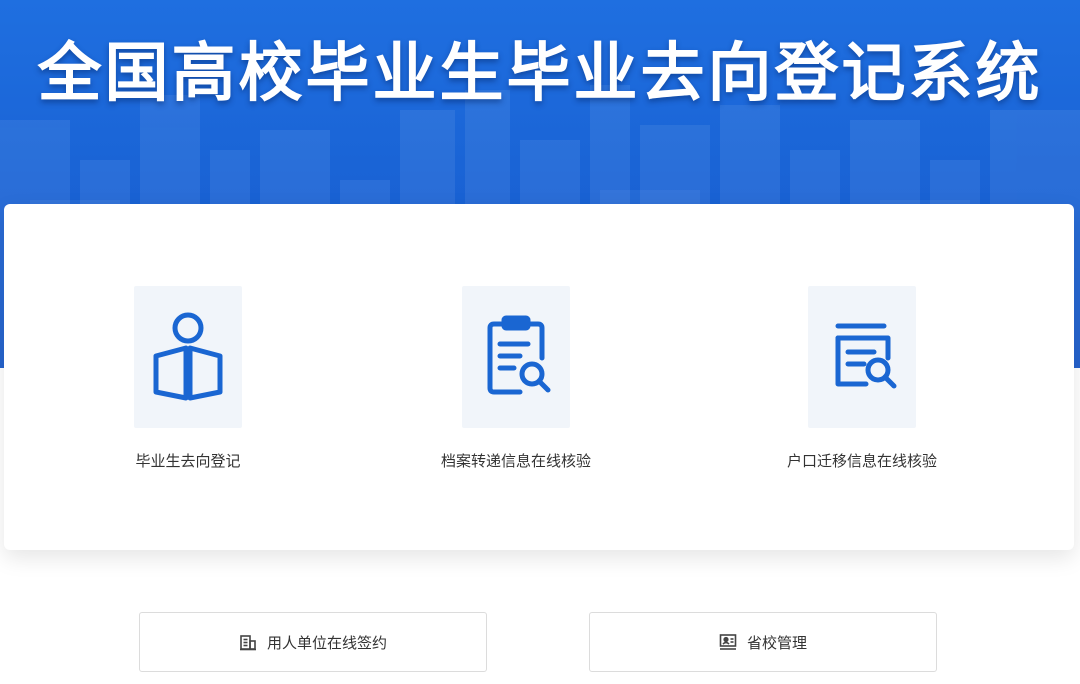  What do you see at coordinates (519, 355) in the screenshot?
I see `clipboard-search-icon` at bounding box center [519, 355].